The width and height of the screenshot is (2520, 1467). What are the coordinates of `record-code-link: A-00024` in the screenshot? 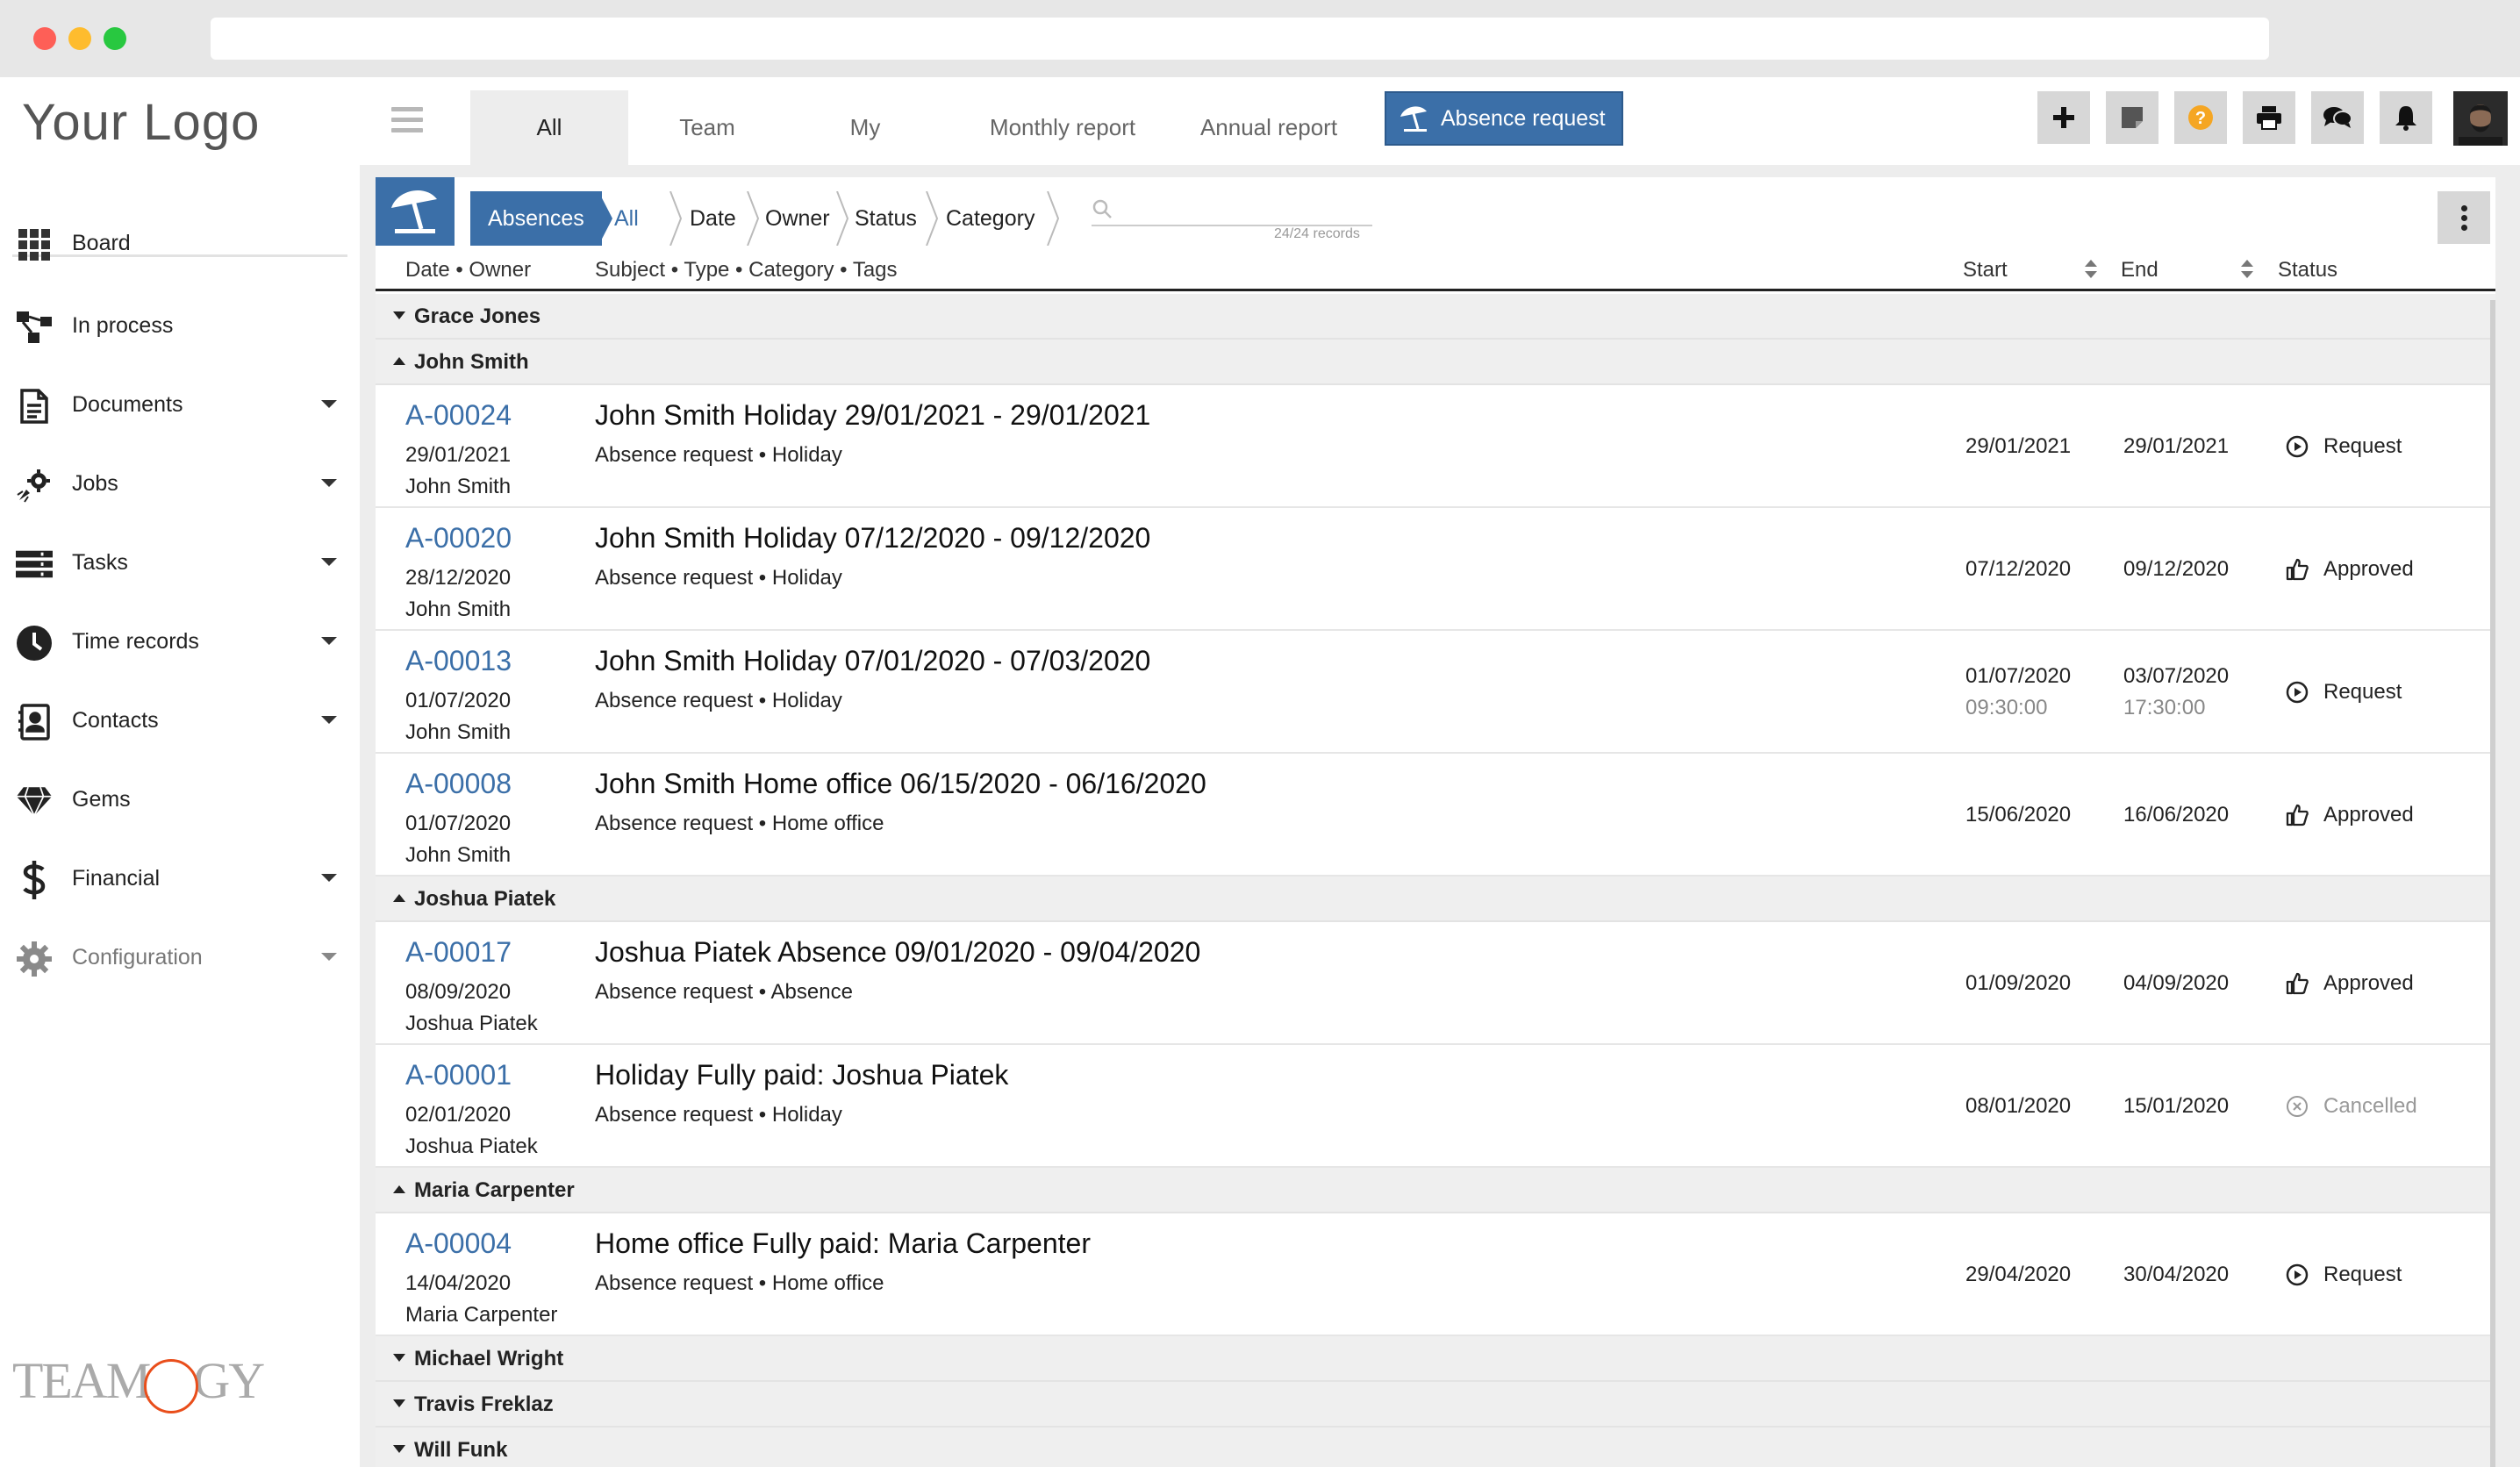 It's located at (458, 415).